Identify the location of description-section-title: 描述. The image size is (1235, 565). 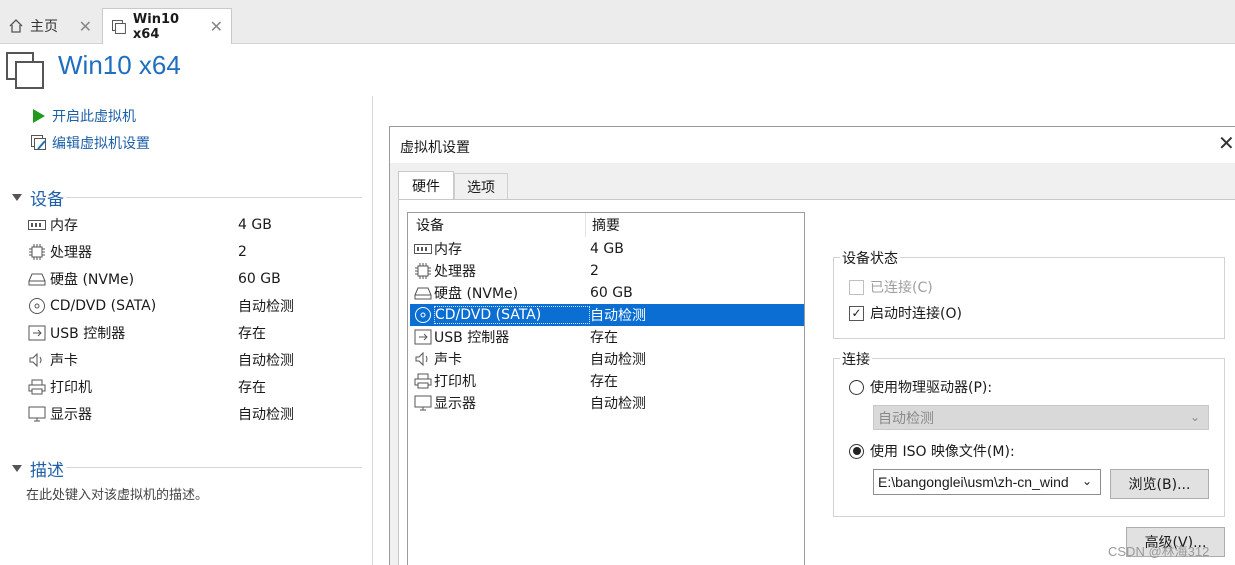
(47, 471).